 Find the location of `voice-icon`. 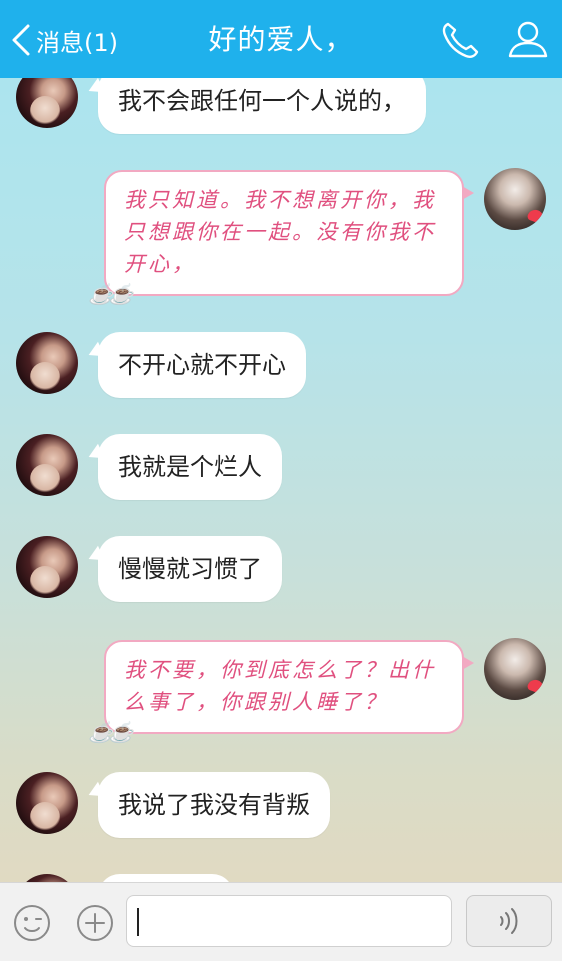

voice-icon is located at coordinates (509, 921).